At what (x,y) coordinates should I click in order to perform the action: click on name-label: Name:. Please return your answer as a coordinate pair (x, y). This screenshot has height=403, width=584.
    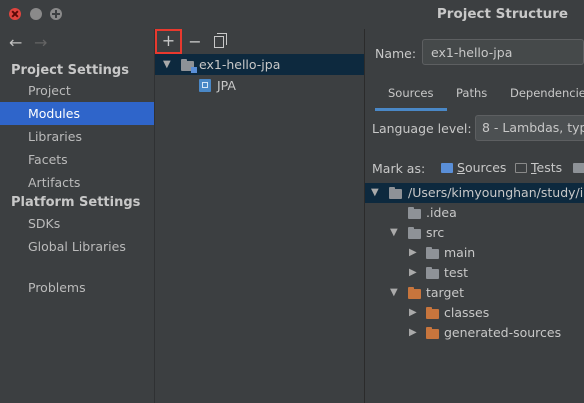
    Looking at the image, I should click on (396, 53).